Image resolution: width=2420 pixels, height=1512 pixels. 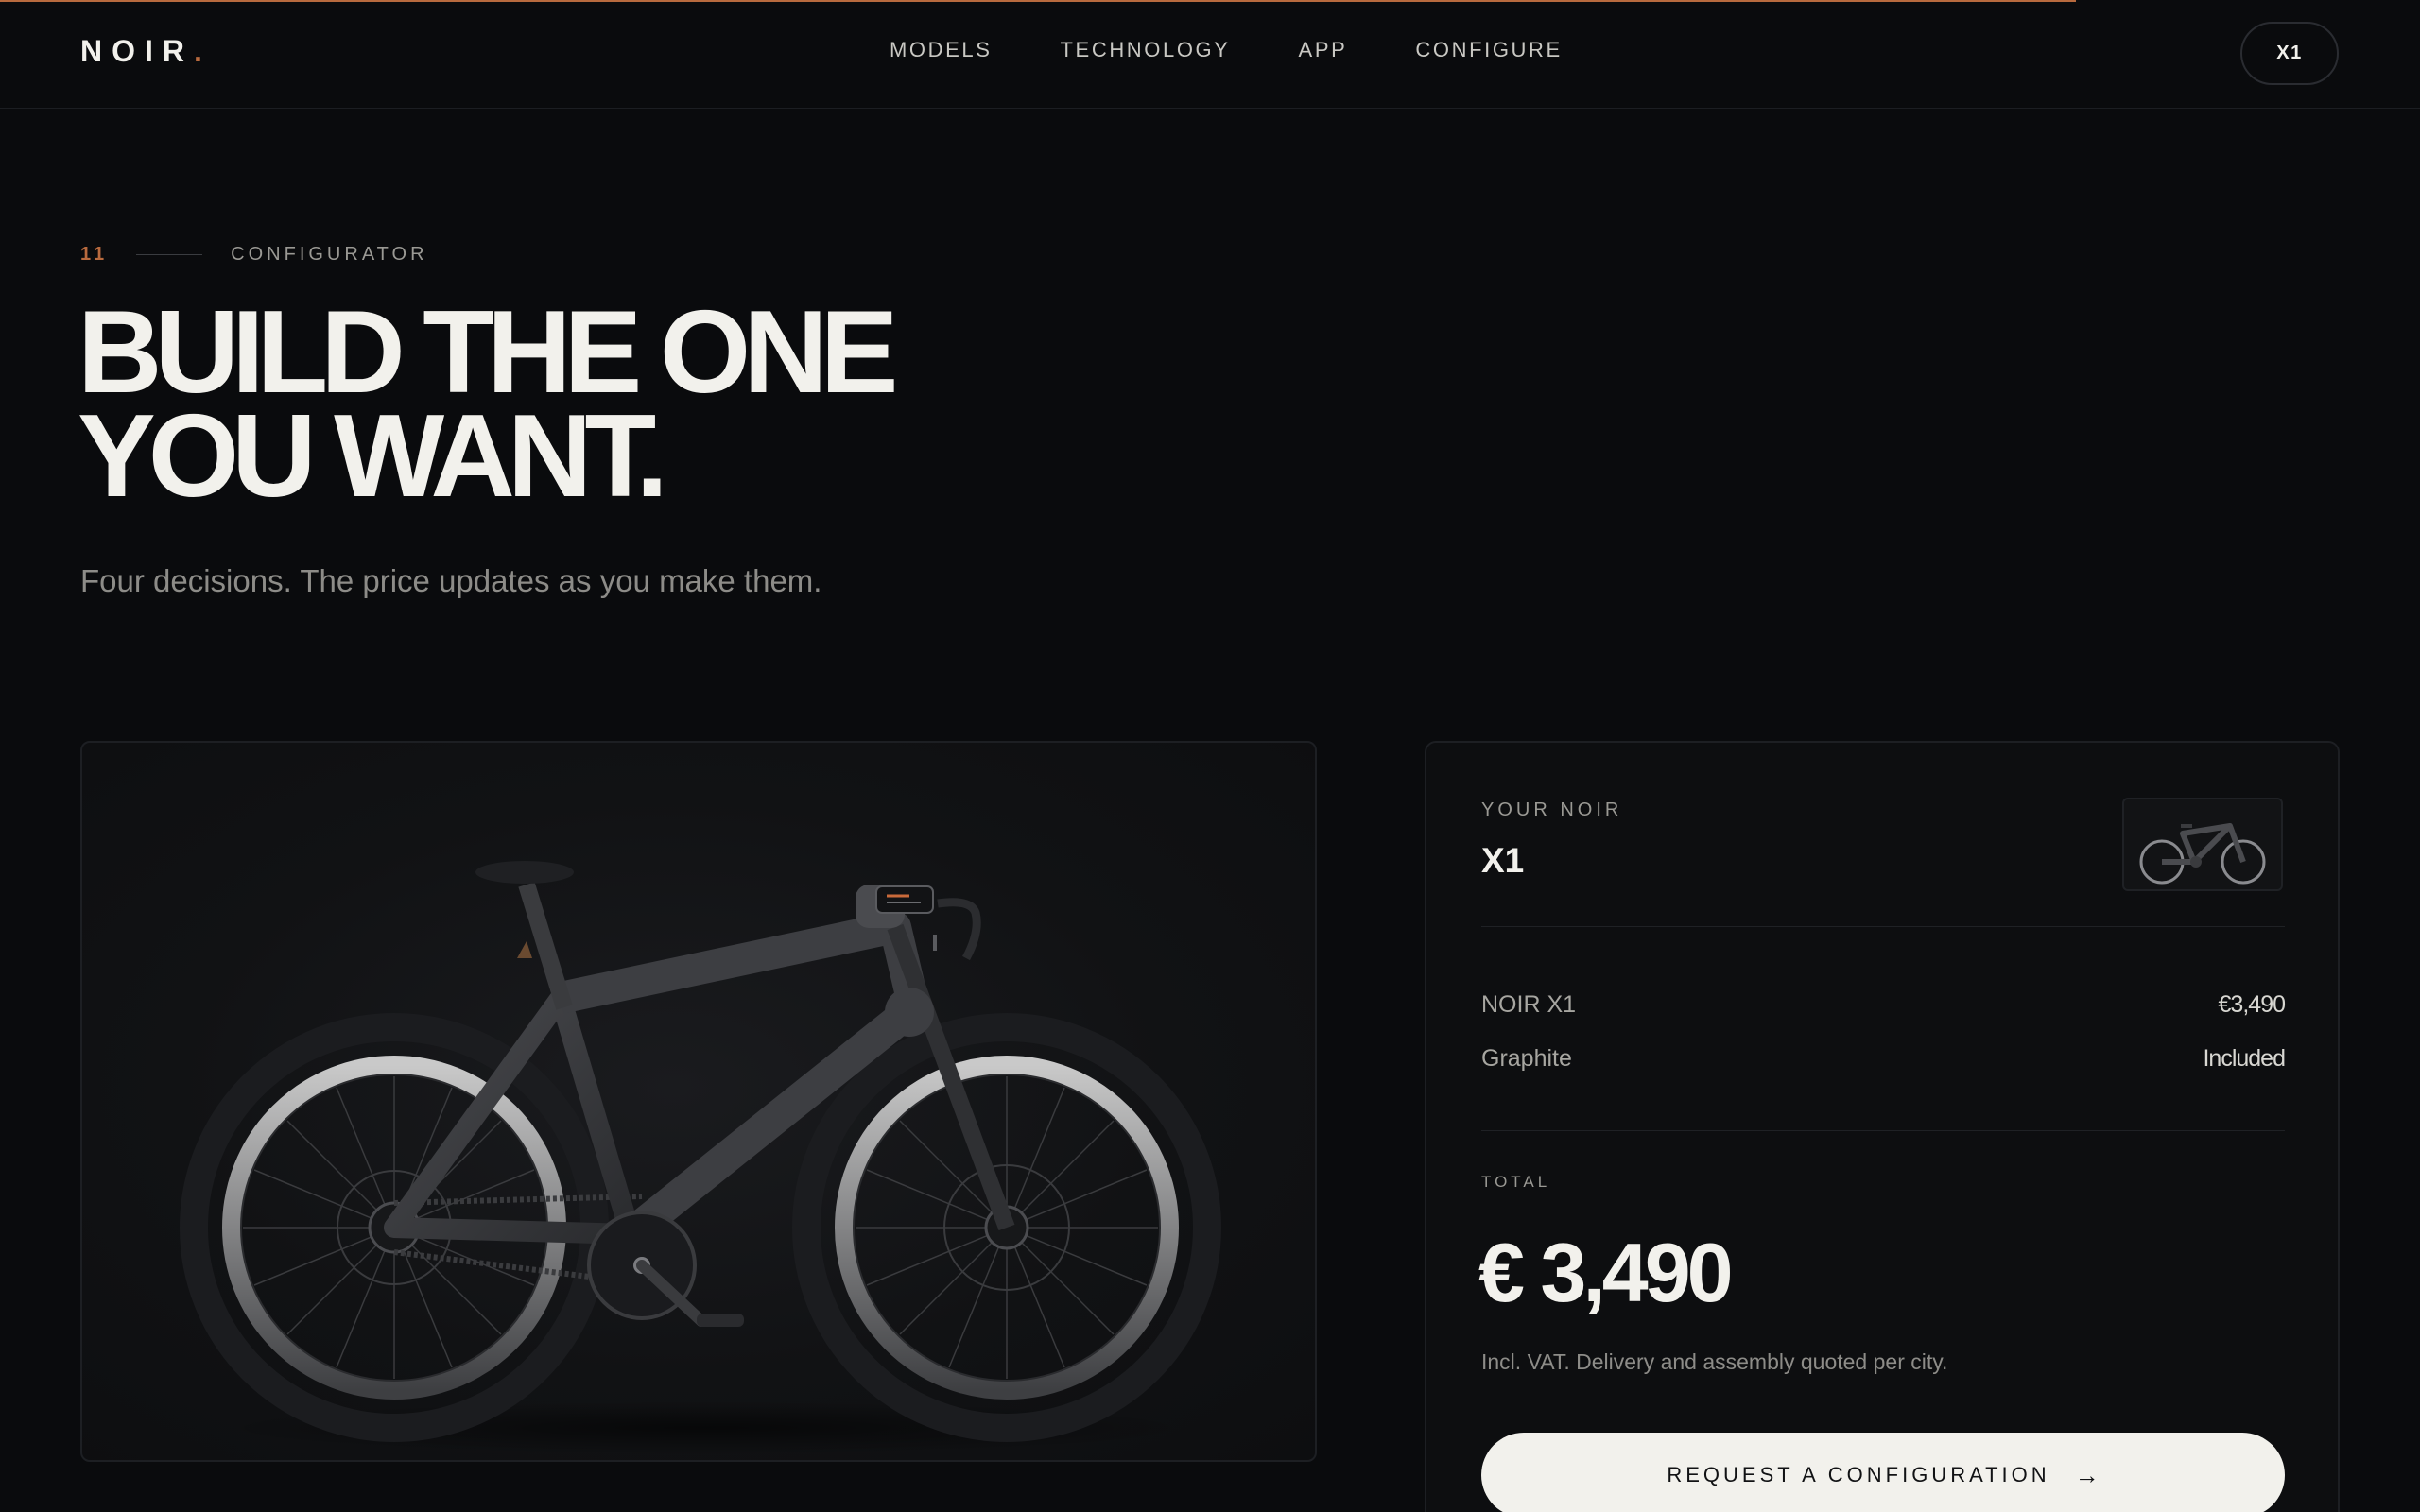 What do you see at coordinates (329, 254) in the screenshot?
I see `section-label: CONFIGURATOR` at bounding box center [329, 254].